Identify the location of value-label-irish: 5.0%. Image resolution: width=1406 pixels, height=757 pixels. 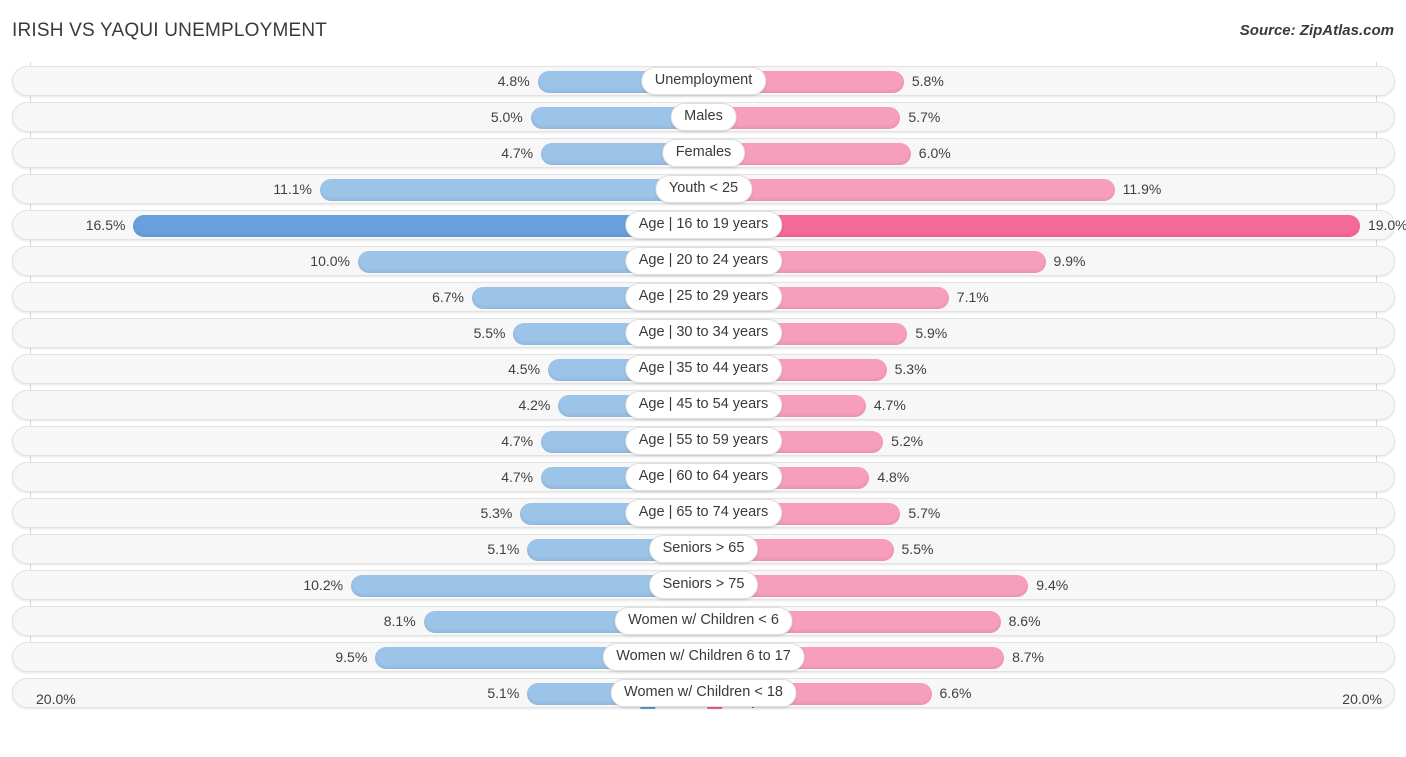
(506, 117).